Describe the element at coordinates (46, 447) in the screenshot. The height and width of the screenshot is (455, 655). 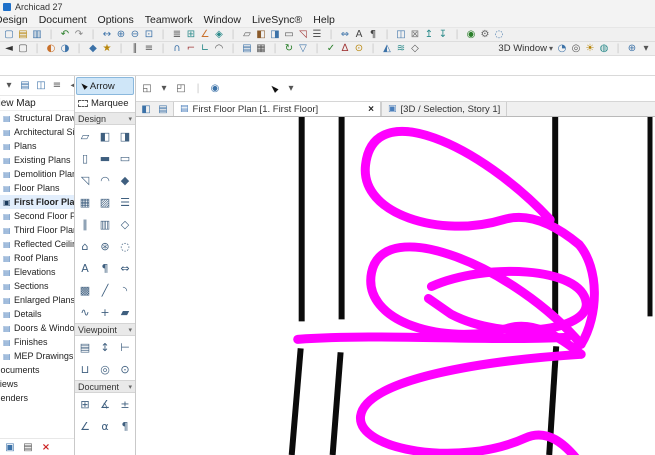
I see `delete-view-icon: ×` at that location.